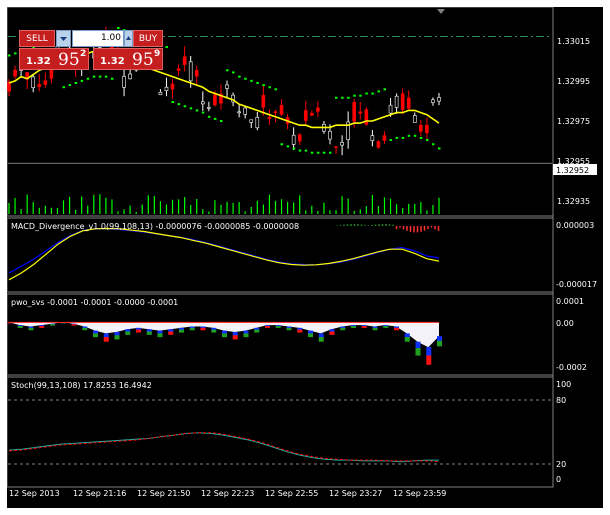 This screenshot has height=515, width=610. I want to click on stoch-main-line, so click(223, 447).